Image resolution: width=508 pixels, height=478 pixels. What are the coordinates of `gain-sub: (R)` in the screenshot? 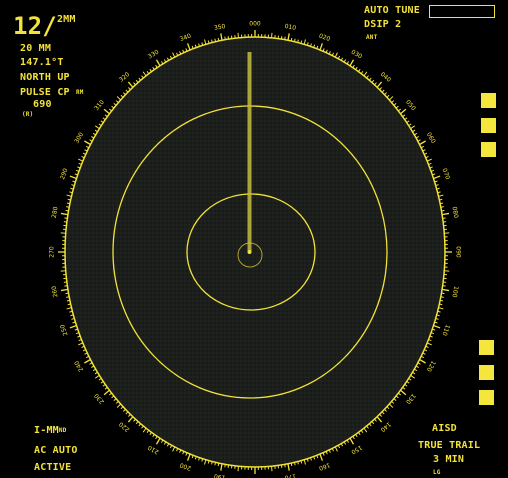 It's located at (28, 114).